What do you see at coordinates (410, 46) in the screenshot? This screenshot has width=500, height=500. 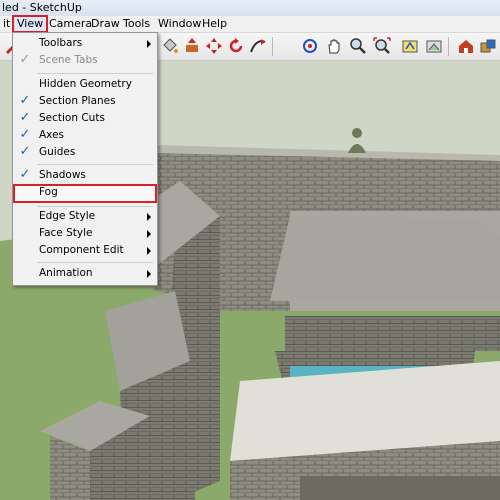 I see `previous-view-icon` at bounding box center [410, 46].